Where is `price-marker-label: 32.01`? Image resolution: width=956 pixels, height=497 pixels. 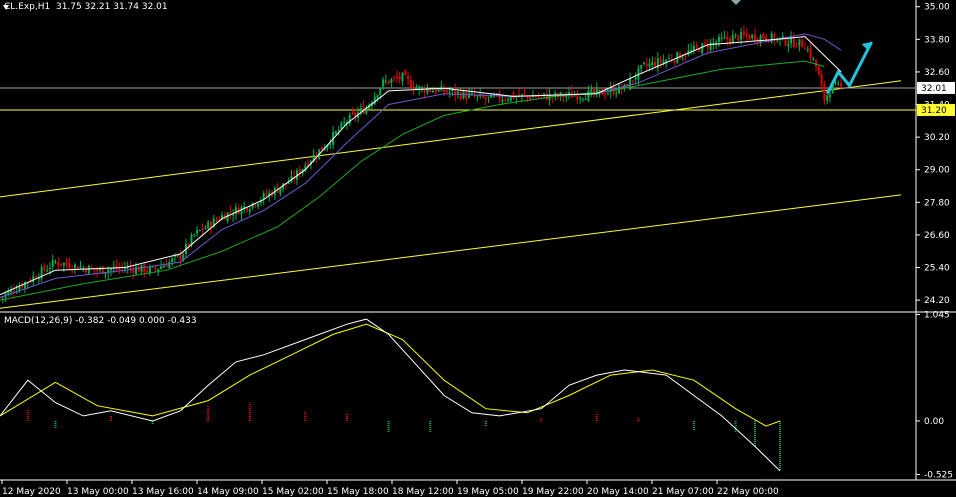 price-marker-label: 32.01 is located at coordinates (934, 89).